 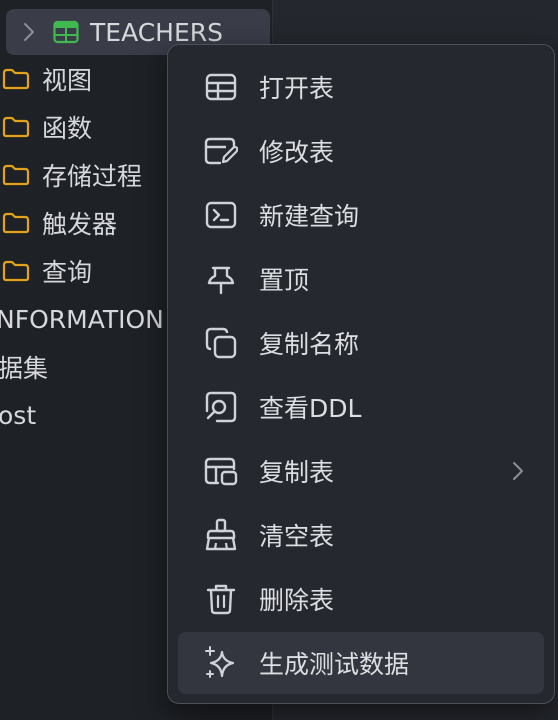 I want to click on menu-item-edit-table: 修改表, so click(x=361, y=151).